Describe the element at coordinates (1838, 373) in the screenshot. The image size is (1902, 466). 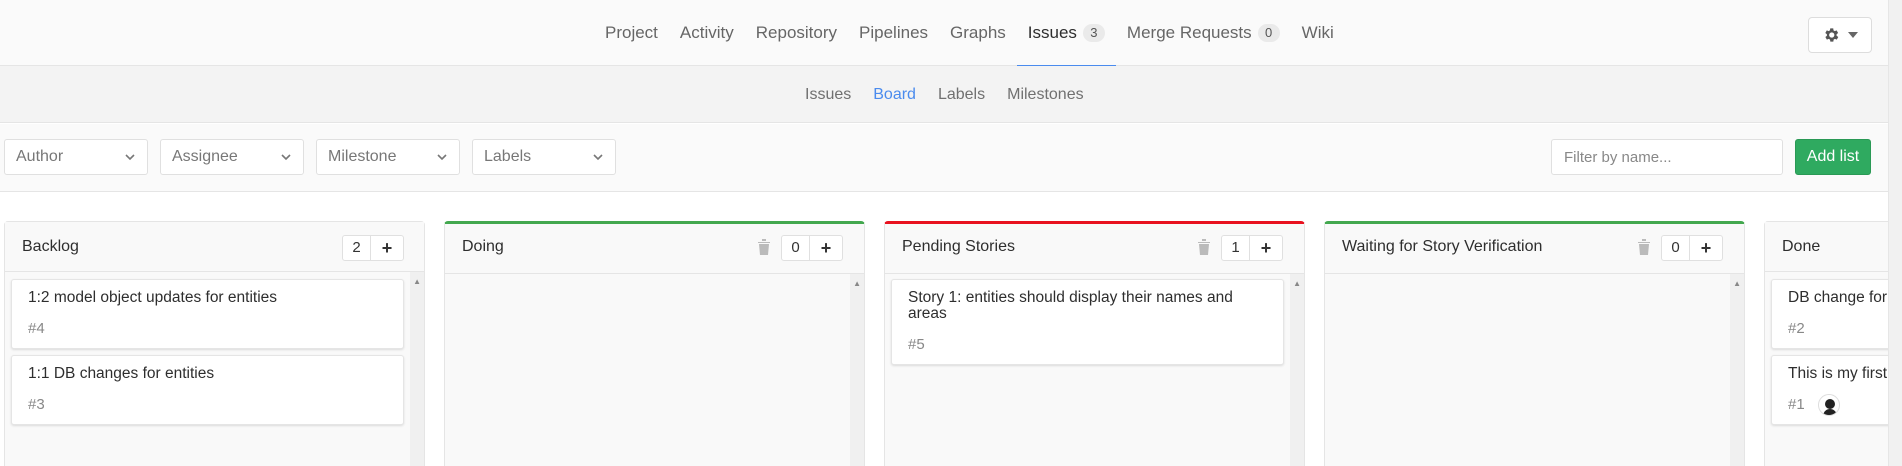
I see `card-title: This is my first` at that location.